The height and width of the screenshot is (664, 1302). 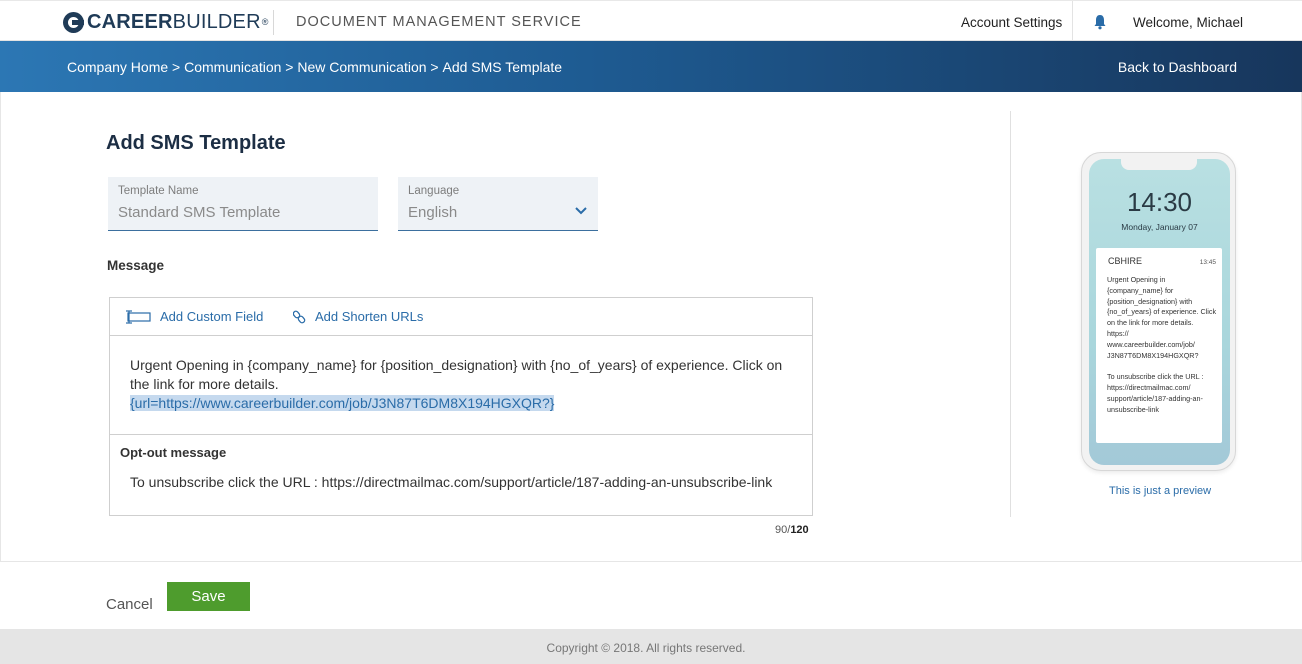 I want to click on careerbuilder-logo: CAREERBUILDER ®, so click(x=165, y=22).